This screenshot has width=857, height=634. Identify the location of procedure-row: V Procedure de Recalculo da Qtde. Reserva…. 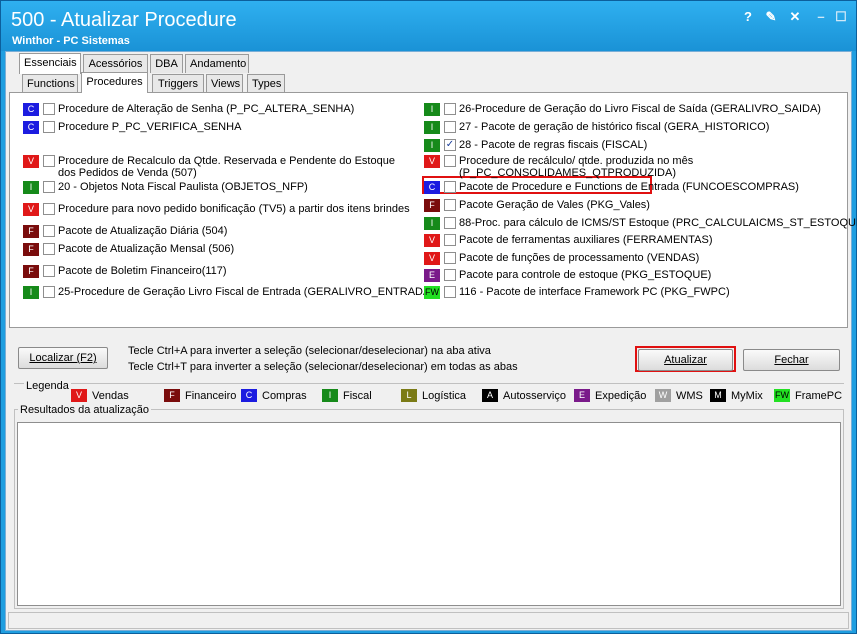
(215, 167).